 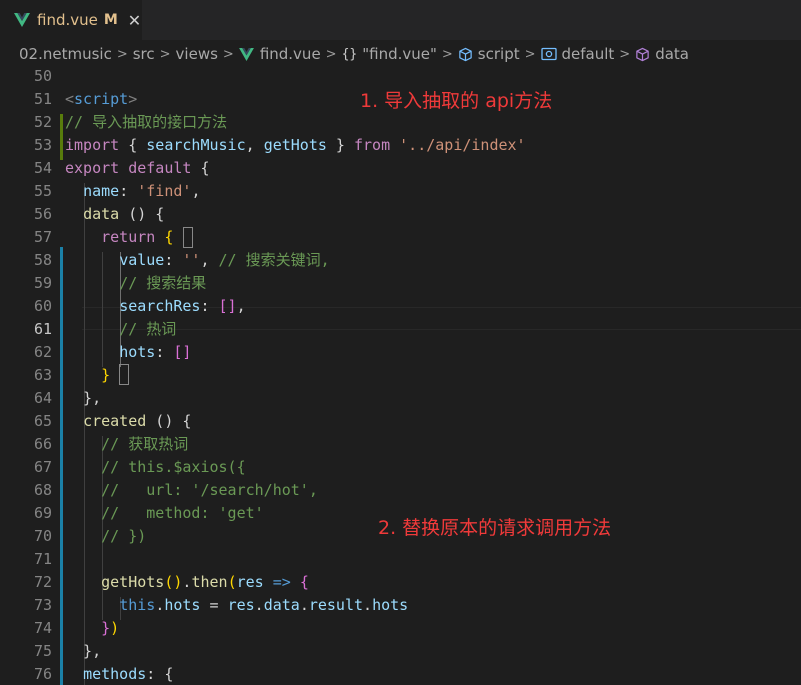 What do you see at coordinates (101, 99) in the screenshot?
I see `code-text: <script>` at bounding box center [101, 99].